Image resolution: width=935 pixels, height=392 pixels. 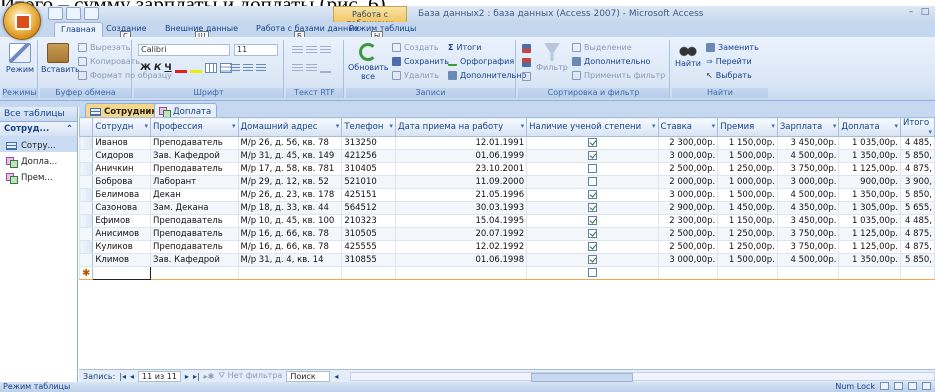 What do you see at coordinates (261, 68) in the screenshot?
I see `align-right-icon` at bounding box center [261, 68].